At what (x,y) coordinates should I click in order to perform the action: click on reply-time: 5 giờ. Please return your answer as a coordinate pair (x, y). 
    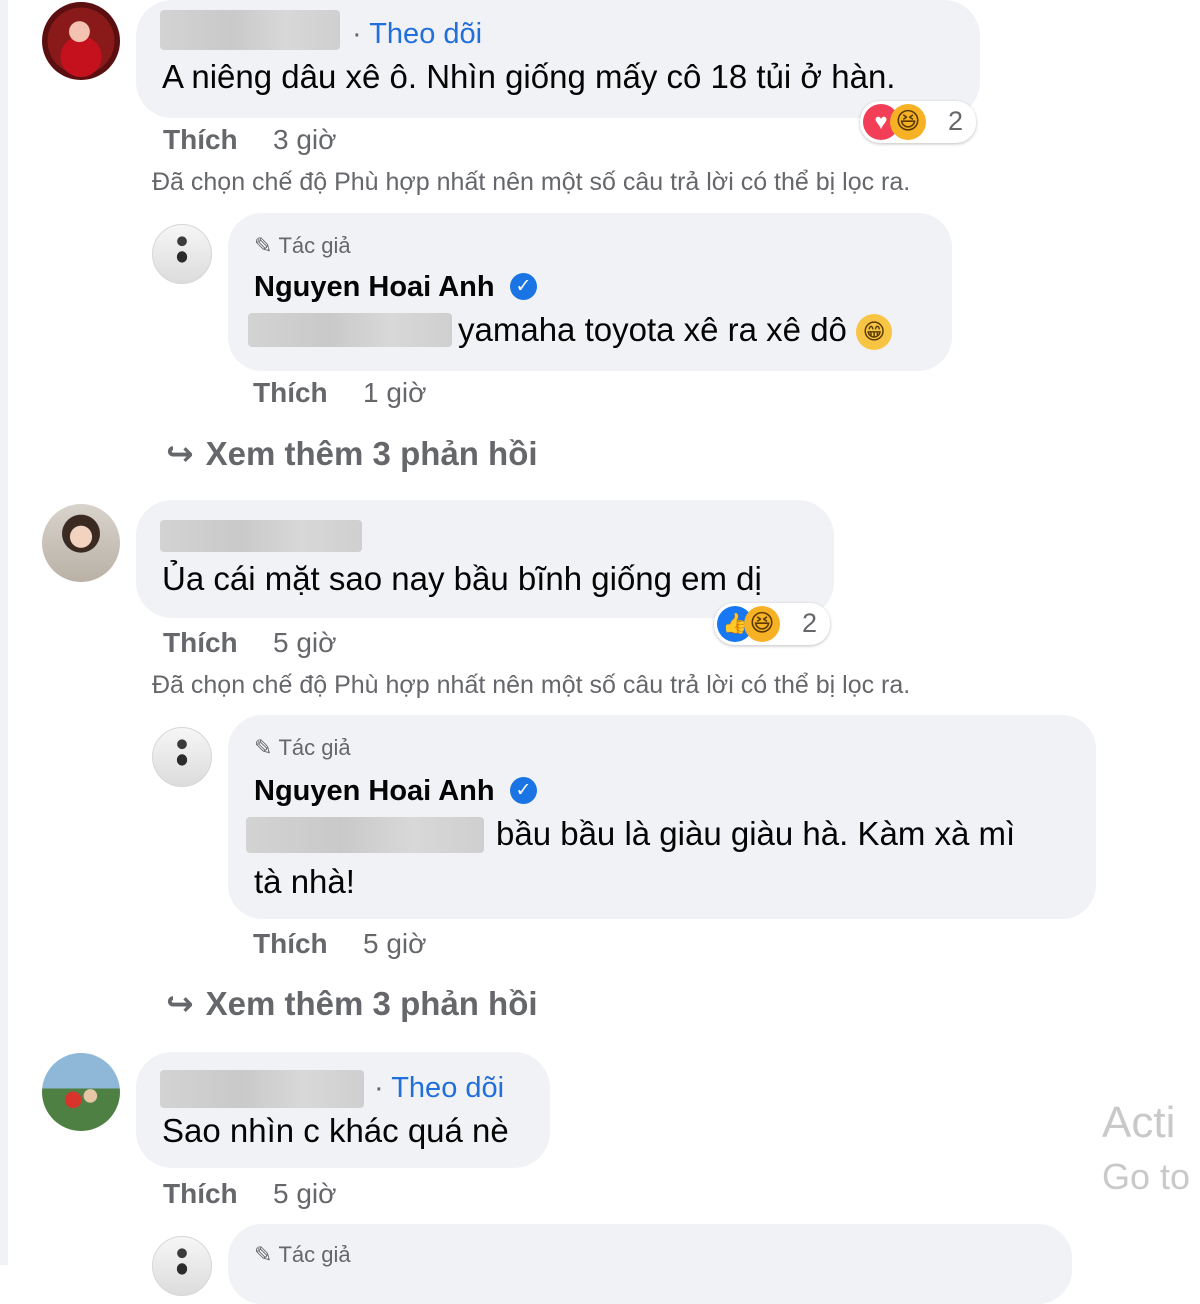
    Looking at the image, I should click on (395, 944).